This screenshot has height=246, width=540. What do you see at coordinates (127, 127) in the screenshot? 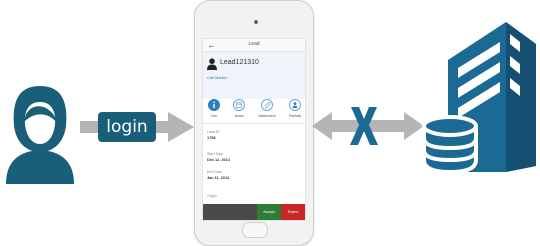
I see `login-label: login` at bounding box center [127, 127].